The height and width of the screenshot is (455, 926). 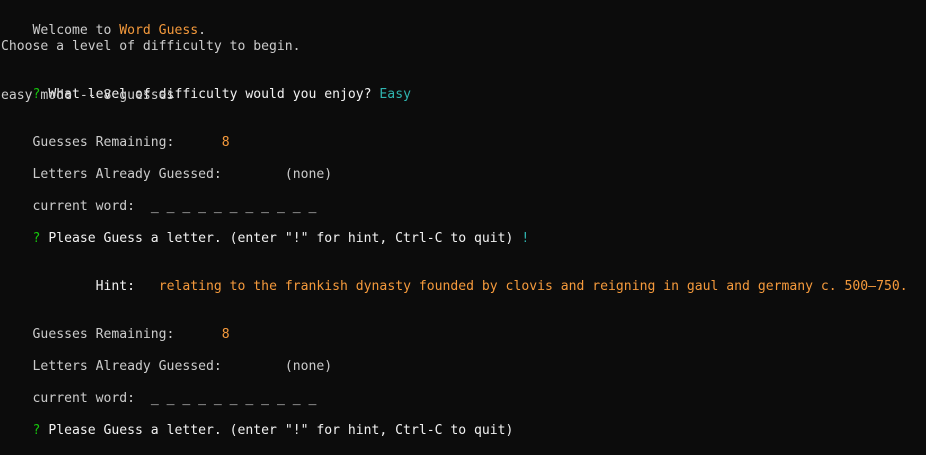 I want to click on game-name: Word Guess, so click(x=159, y=30).